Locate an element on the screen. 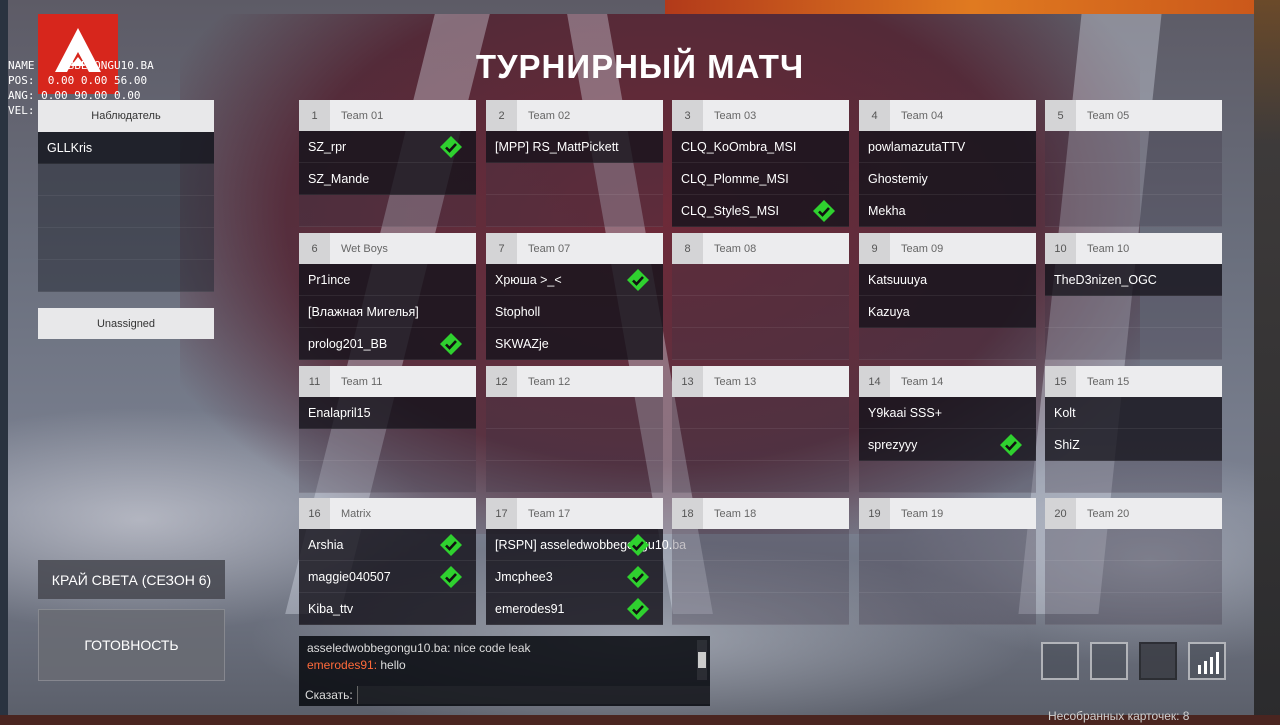  unassigned-slot: Unassigned is located at coordinates (126, 323).